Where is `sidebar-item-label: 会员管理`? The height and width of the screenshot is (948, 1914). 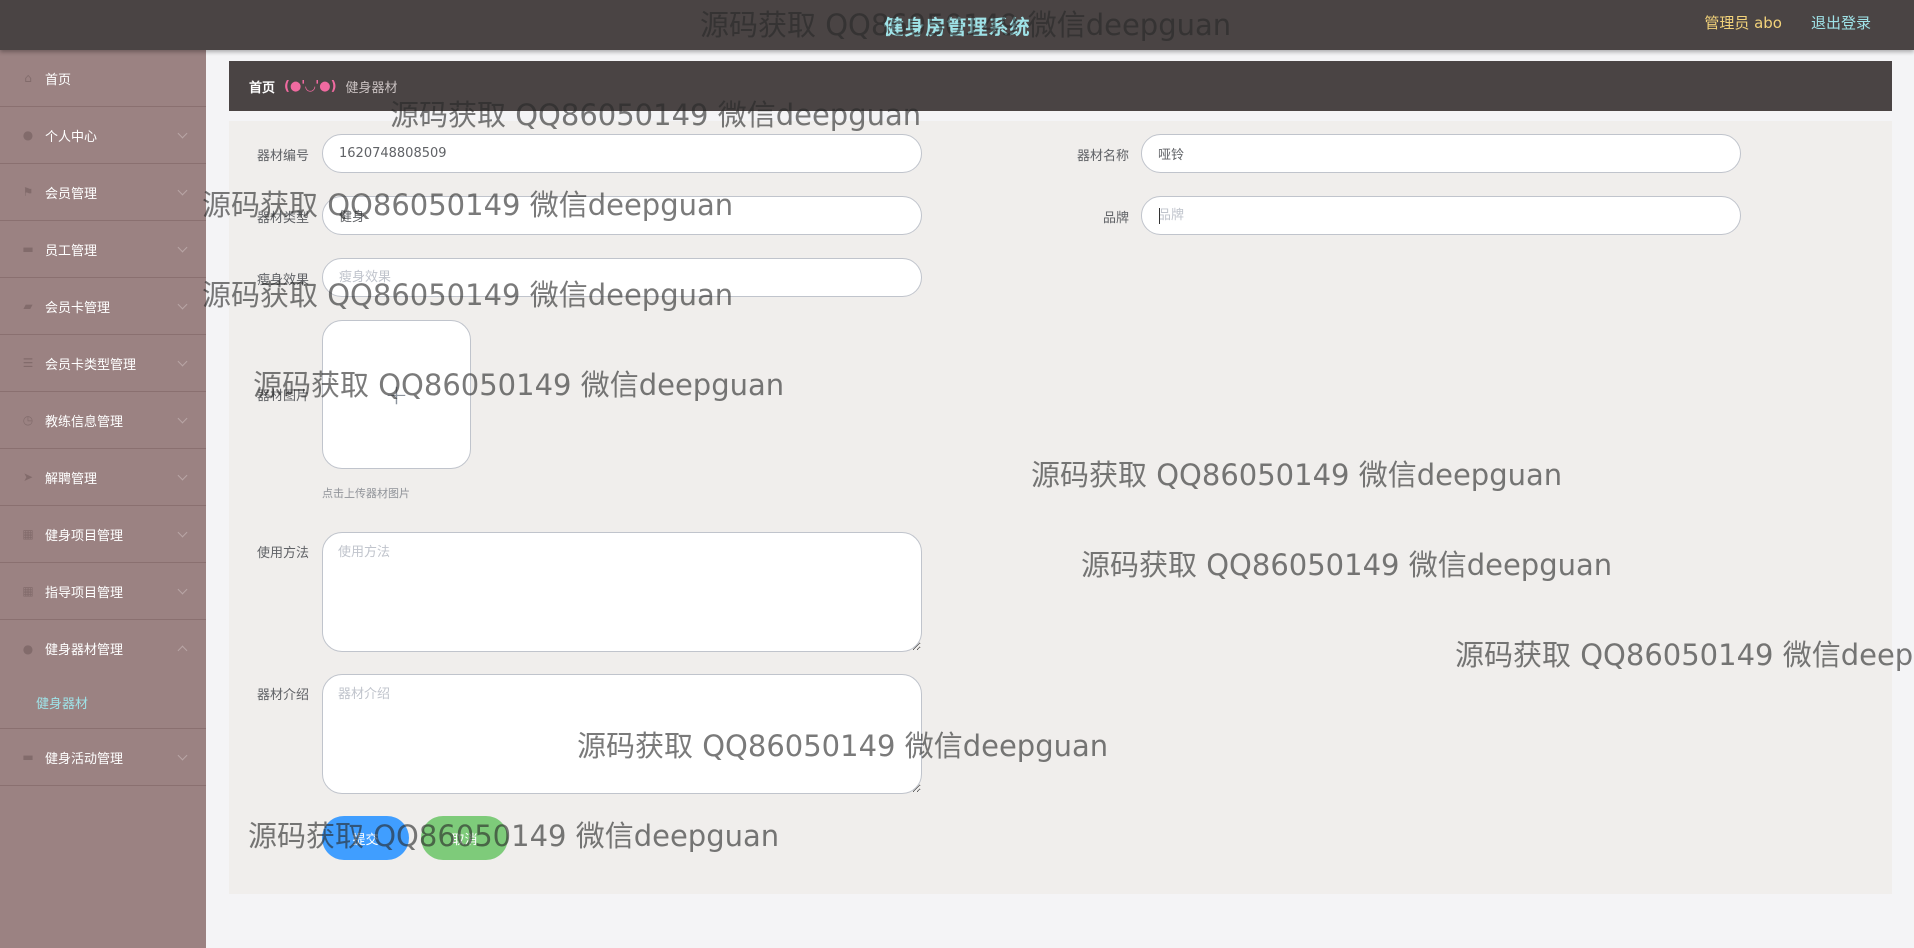 sidebar-item-label: 会员管理 is located at coordinates (71, 194).